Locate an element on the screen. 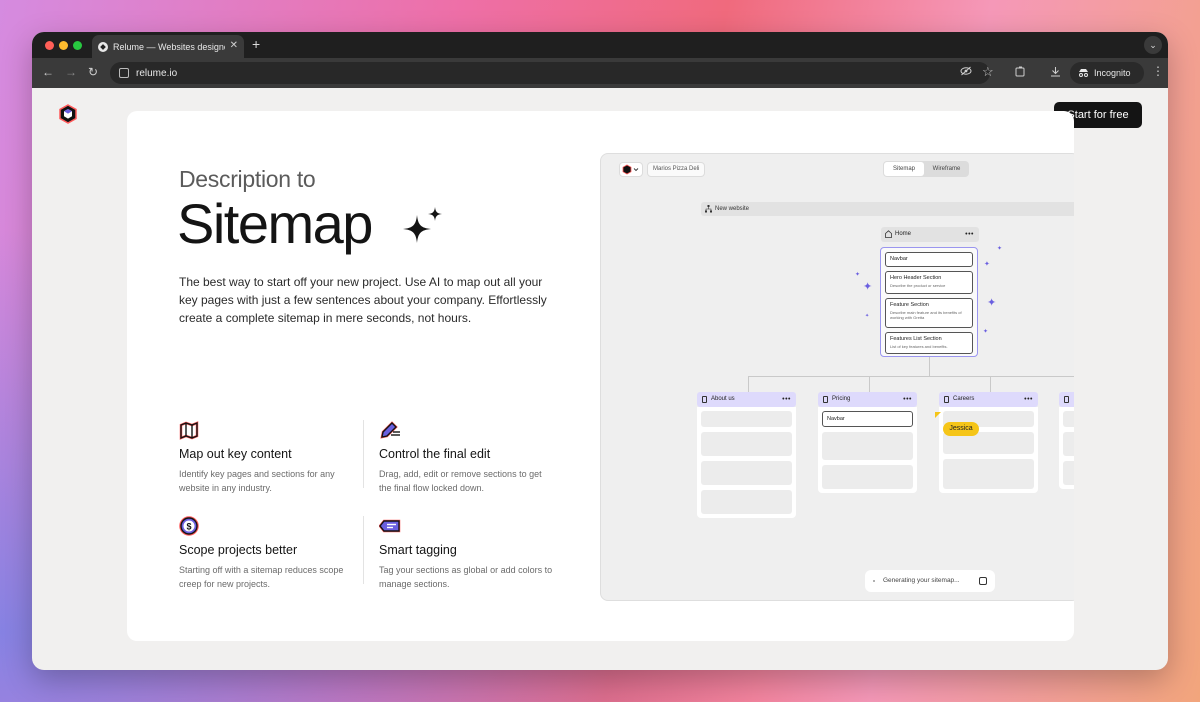 This screenshot has height=702, width=1200. section-title: Features List Section is located at coordinates (916, 339).